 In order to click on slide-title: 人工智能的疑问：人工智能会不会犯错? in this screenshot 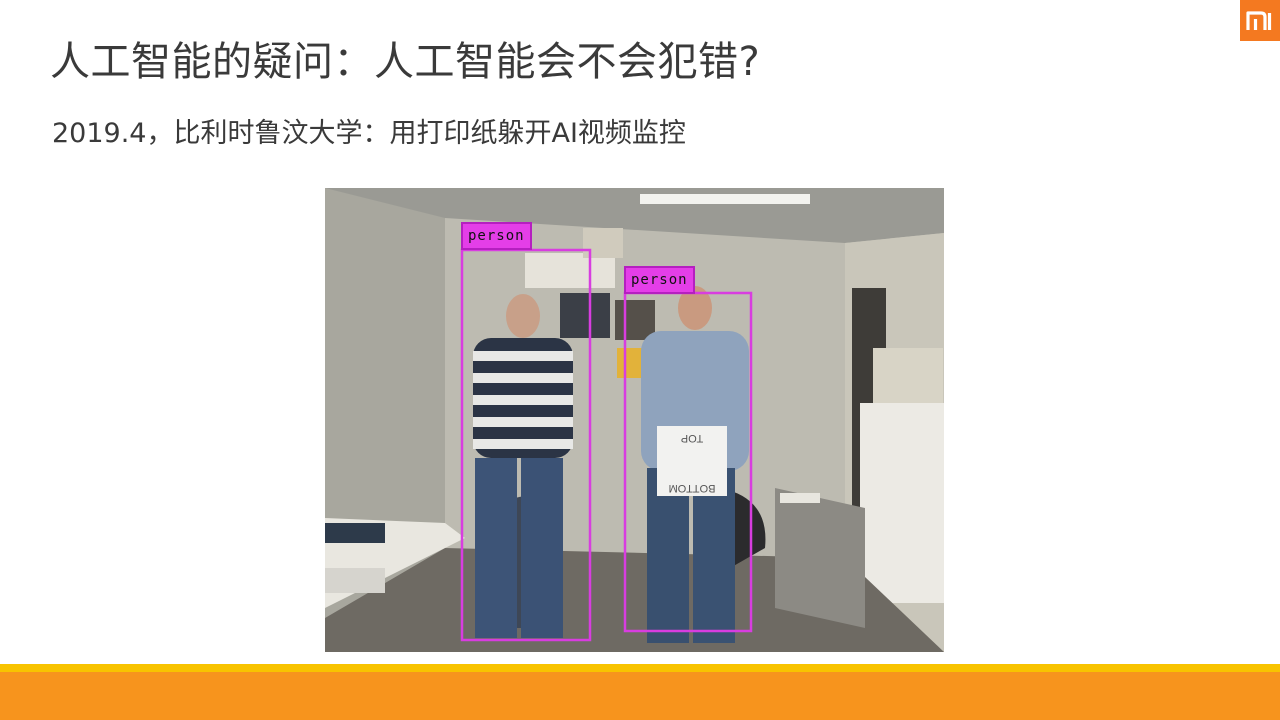, I will do `click(405, 62)`.